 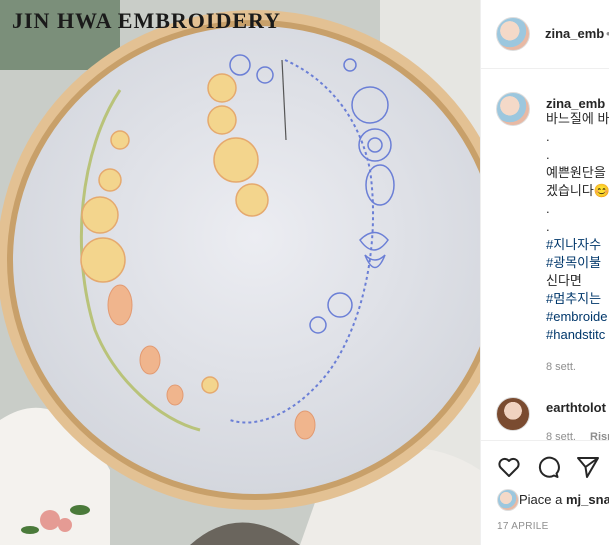 What do you see at coordinates (513, 109) in the screenshot?
I see `caption-avatar` at bounding box center [513, 109].